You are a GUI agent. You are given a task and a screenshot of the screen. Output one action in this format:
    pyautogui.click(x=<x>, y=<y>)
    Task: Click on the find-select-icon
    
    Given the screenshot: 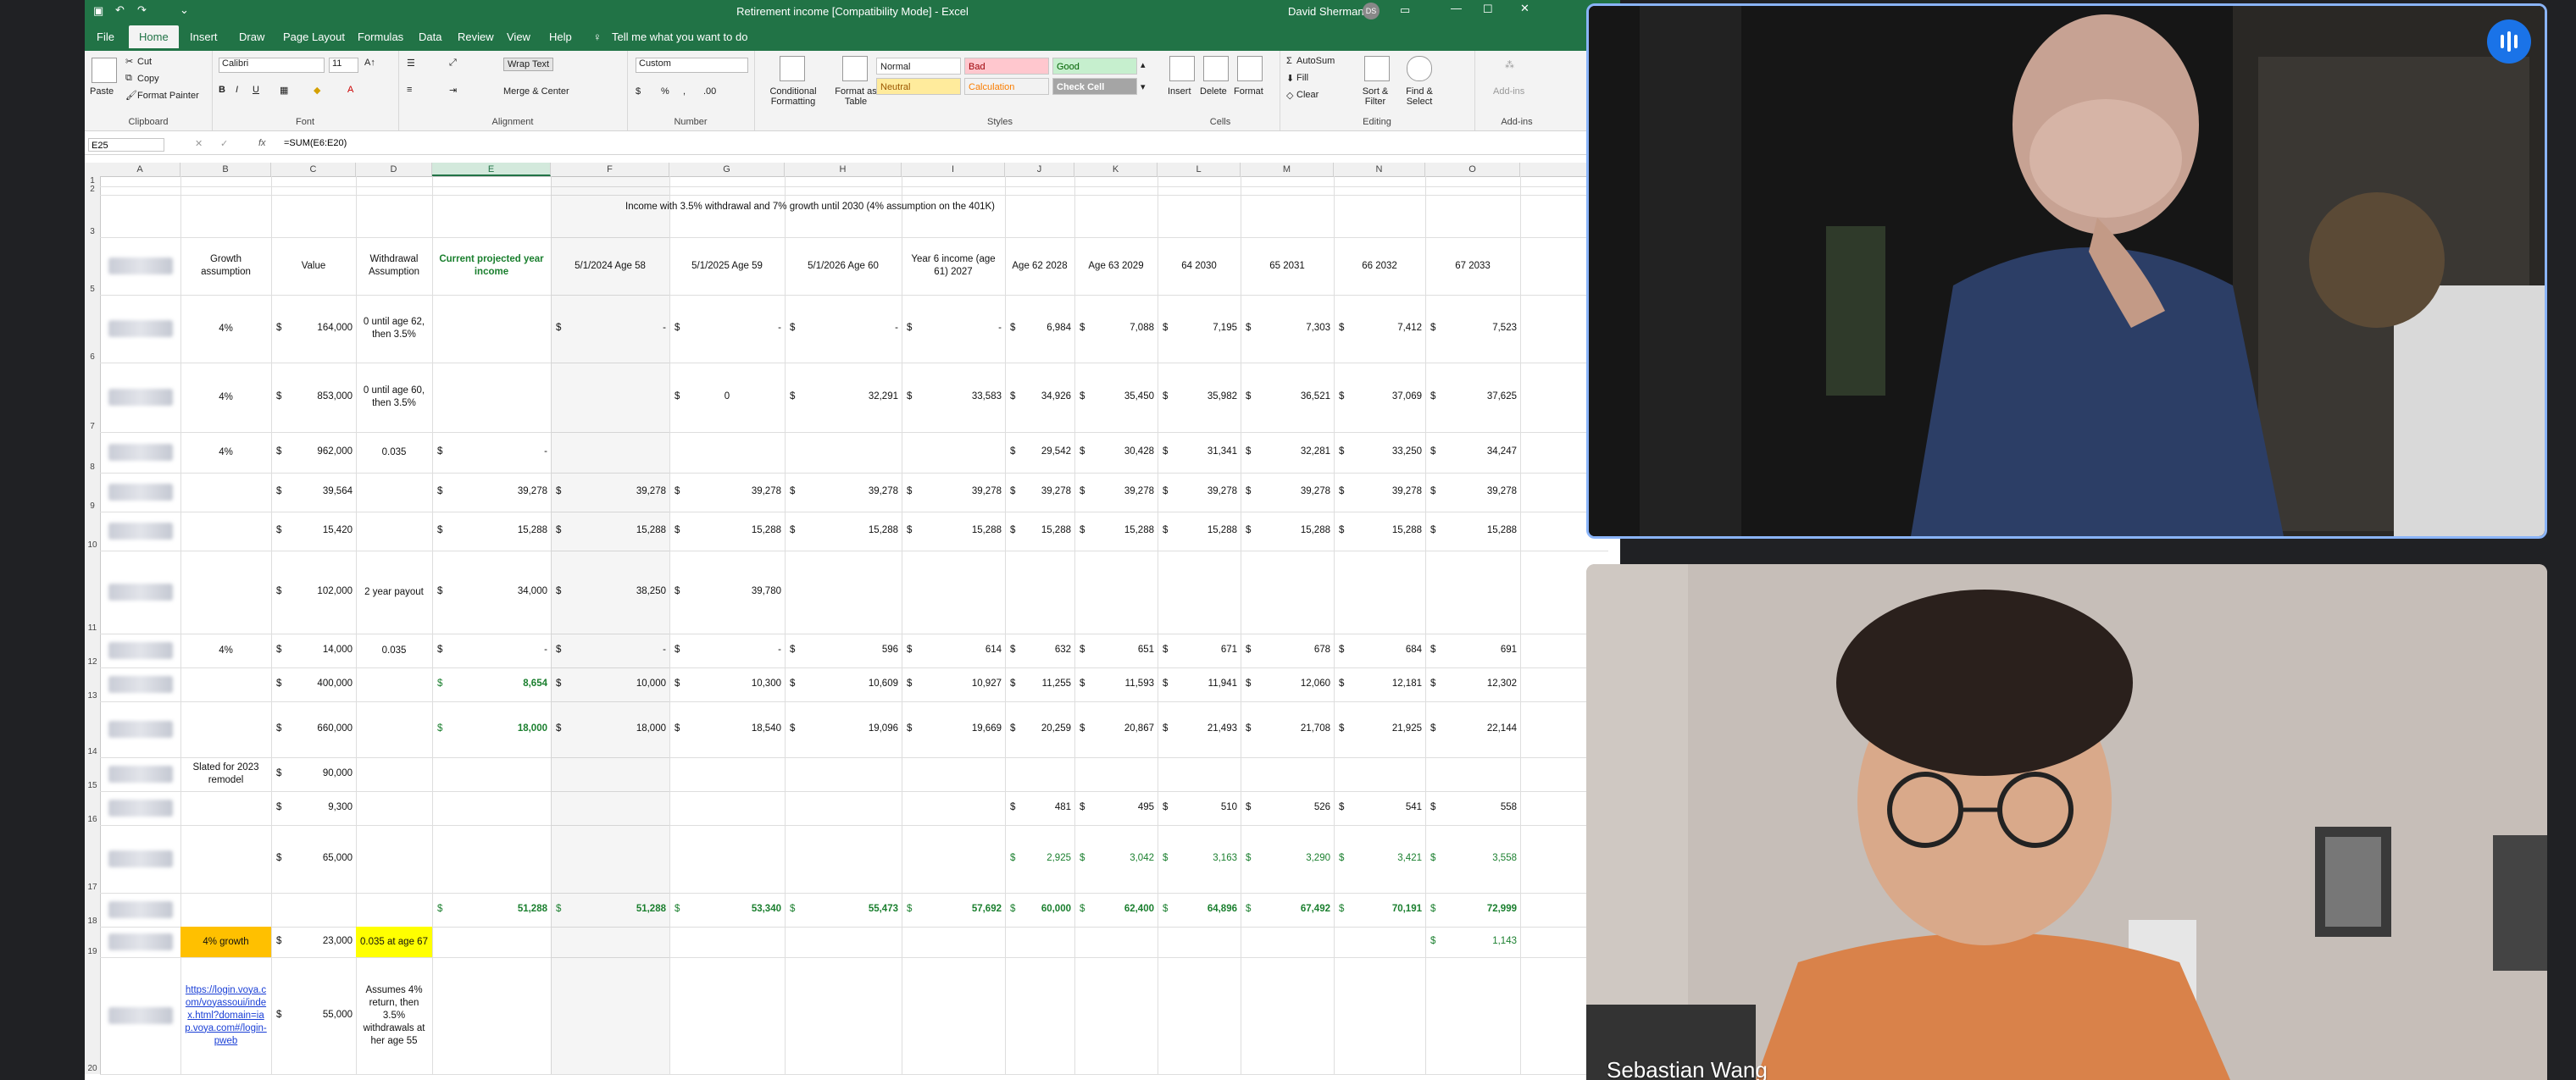 What is the action you would take?
    pyautogui.click(x=1419, y=68)
    